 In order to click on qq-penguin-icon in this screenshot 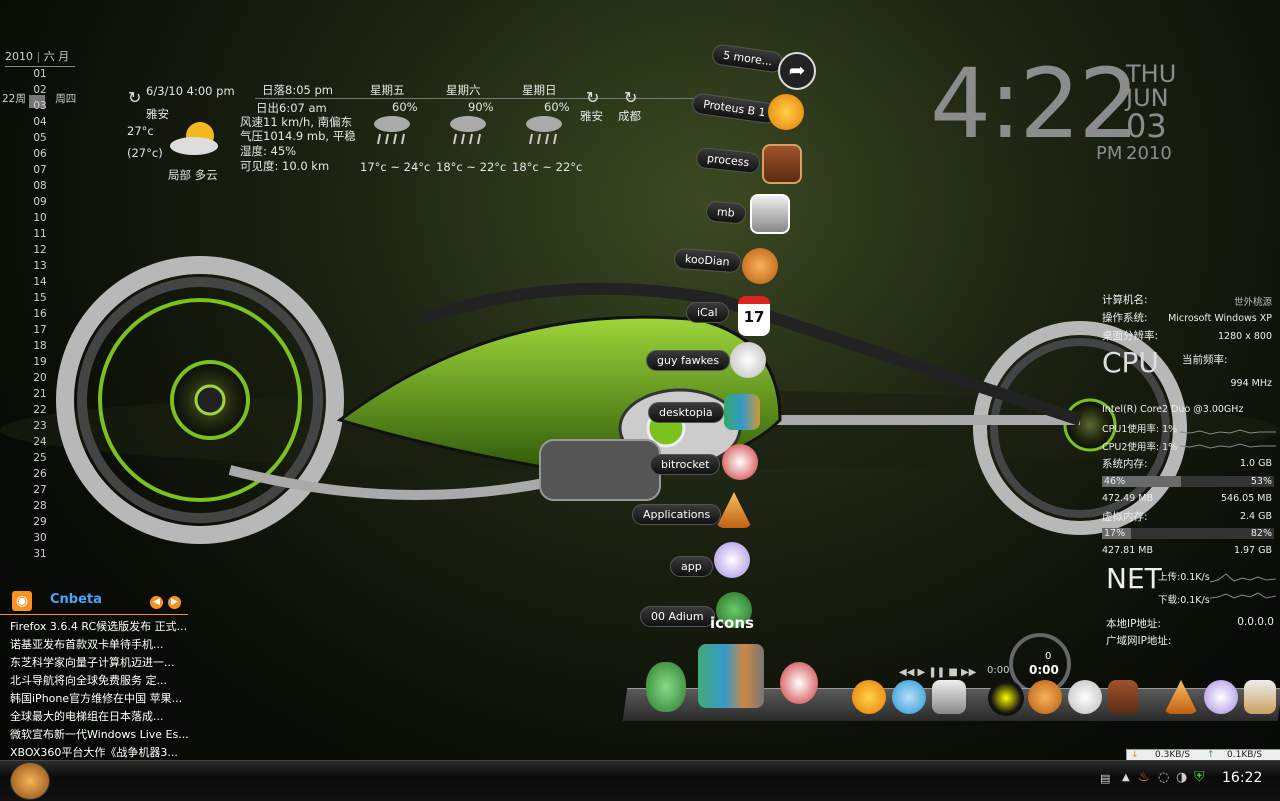, I will do `click(1006, 698)`.